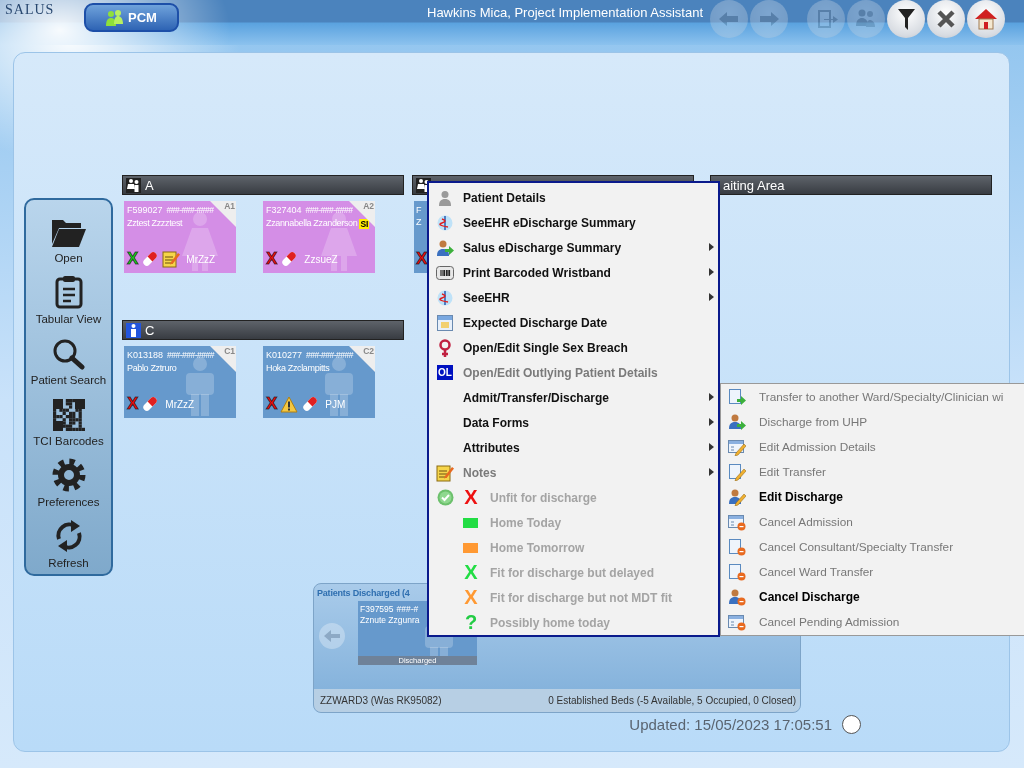  What do you see at coordinates (377, 609) in the screenshot?
I see `patient-id: F397595` at bounding box center [377, 609].